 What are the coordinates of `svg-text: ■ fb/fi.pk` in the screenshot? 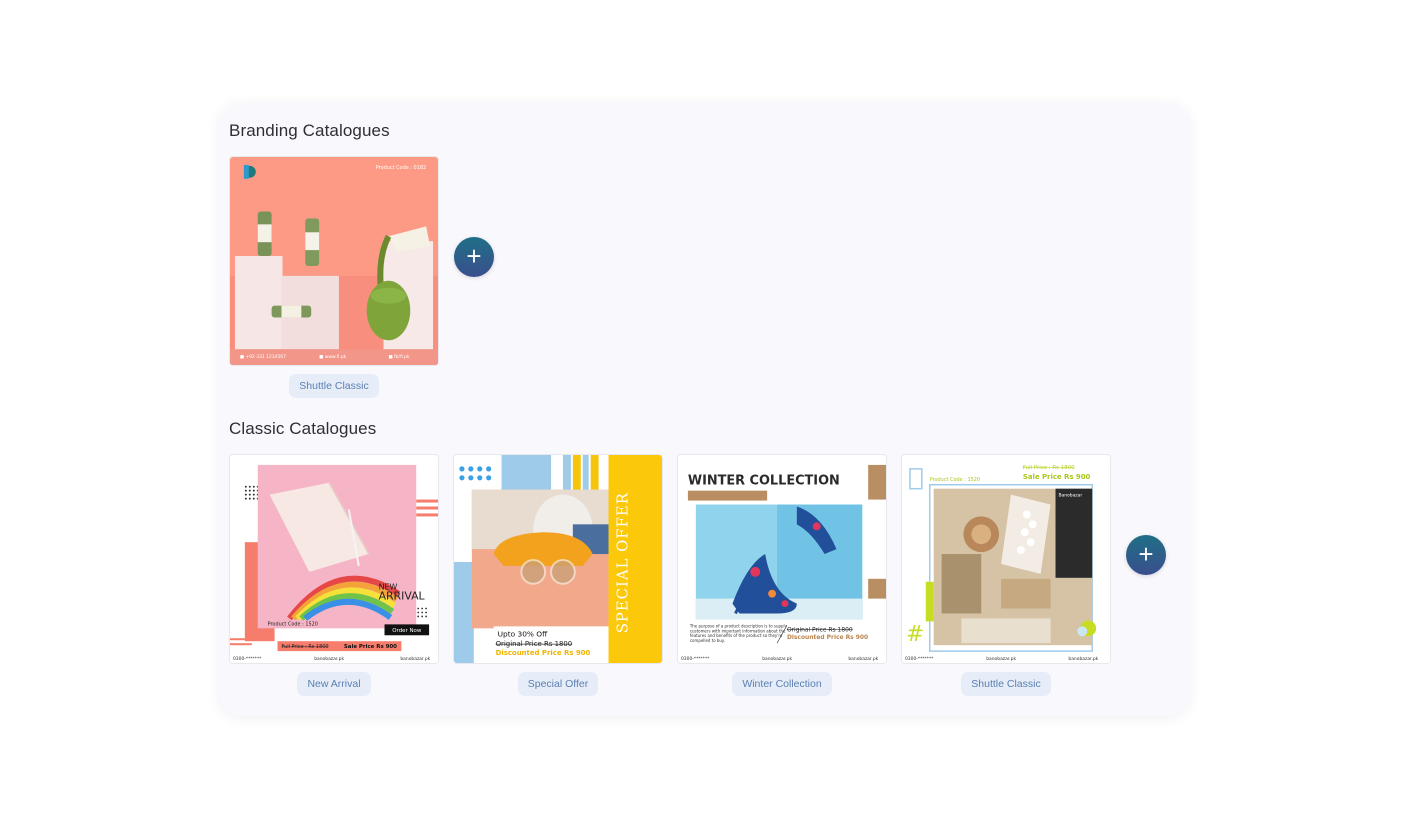 It's located at (398, 357).